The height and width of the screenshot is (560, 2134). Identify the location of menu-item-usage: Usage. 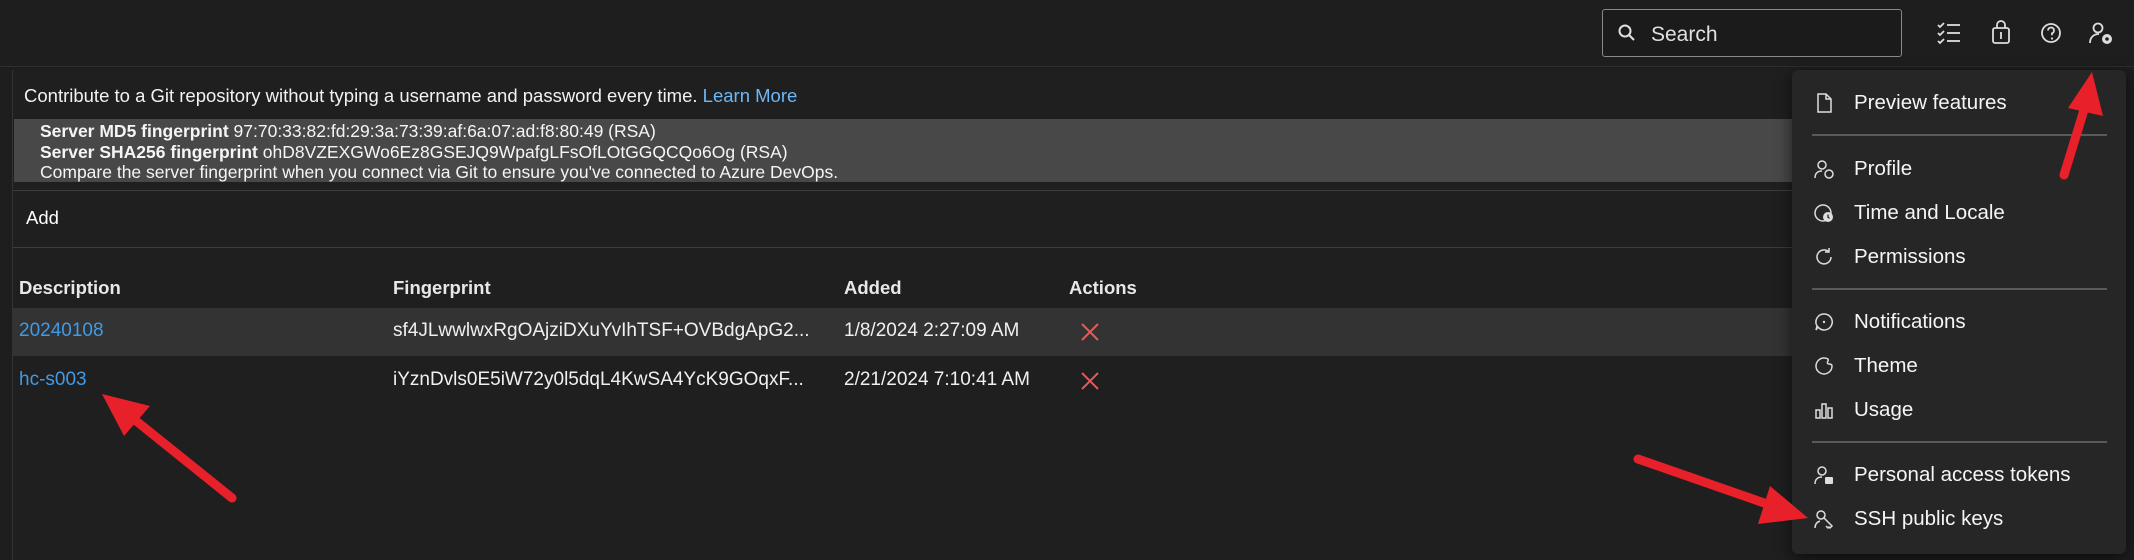
(1959, 410).